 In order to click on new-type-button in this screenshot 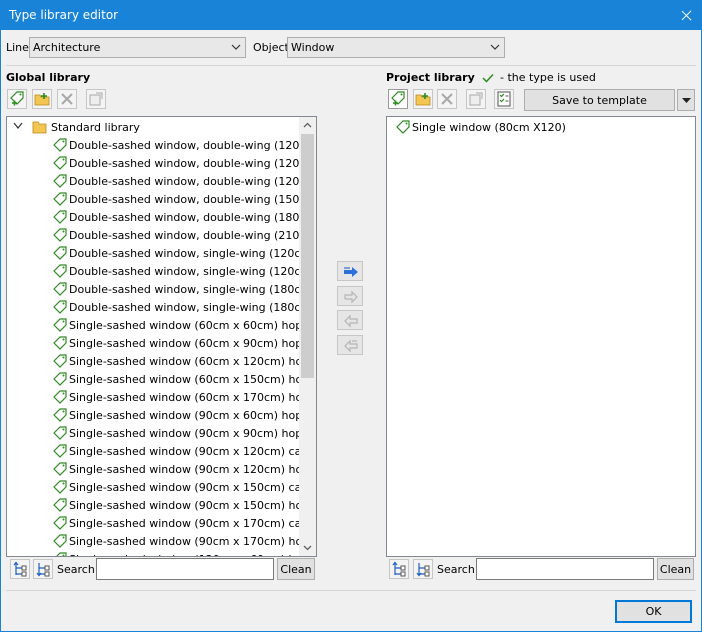, I will do `click(17, 99)`.